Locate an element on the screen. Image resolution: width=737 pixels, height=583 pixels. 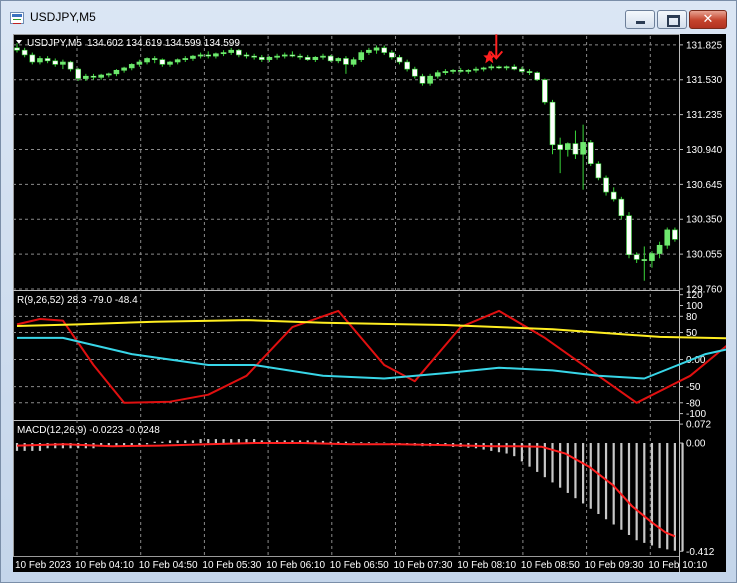
macd-tick-label: 0.072 is located at coordinates (698, 425).